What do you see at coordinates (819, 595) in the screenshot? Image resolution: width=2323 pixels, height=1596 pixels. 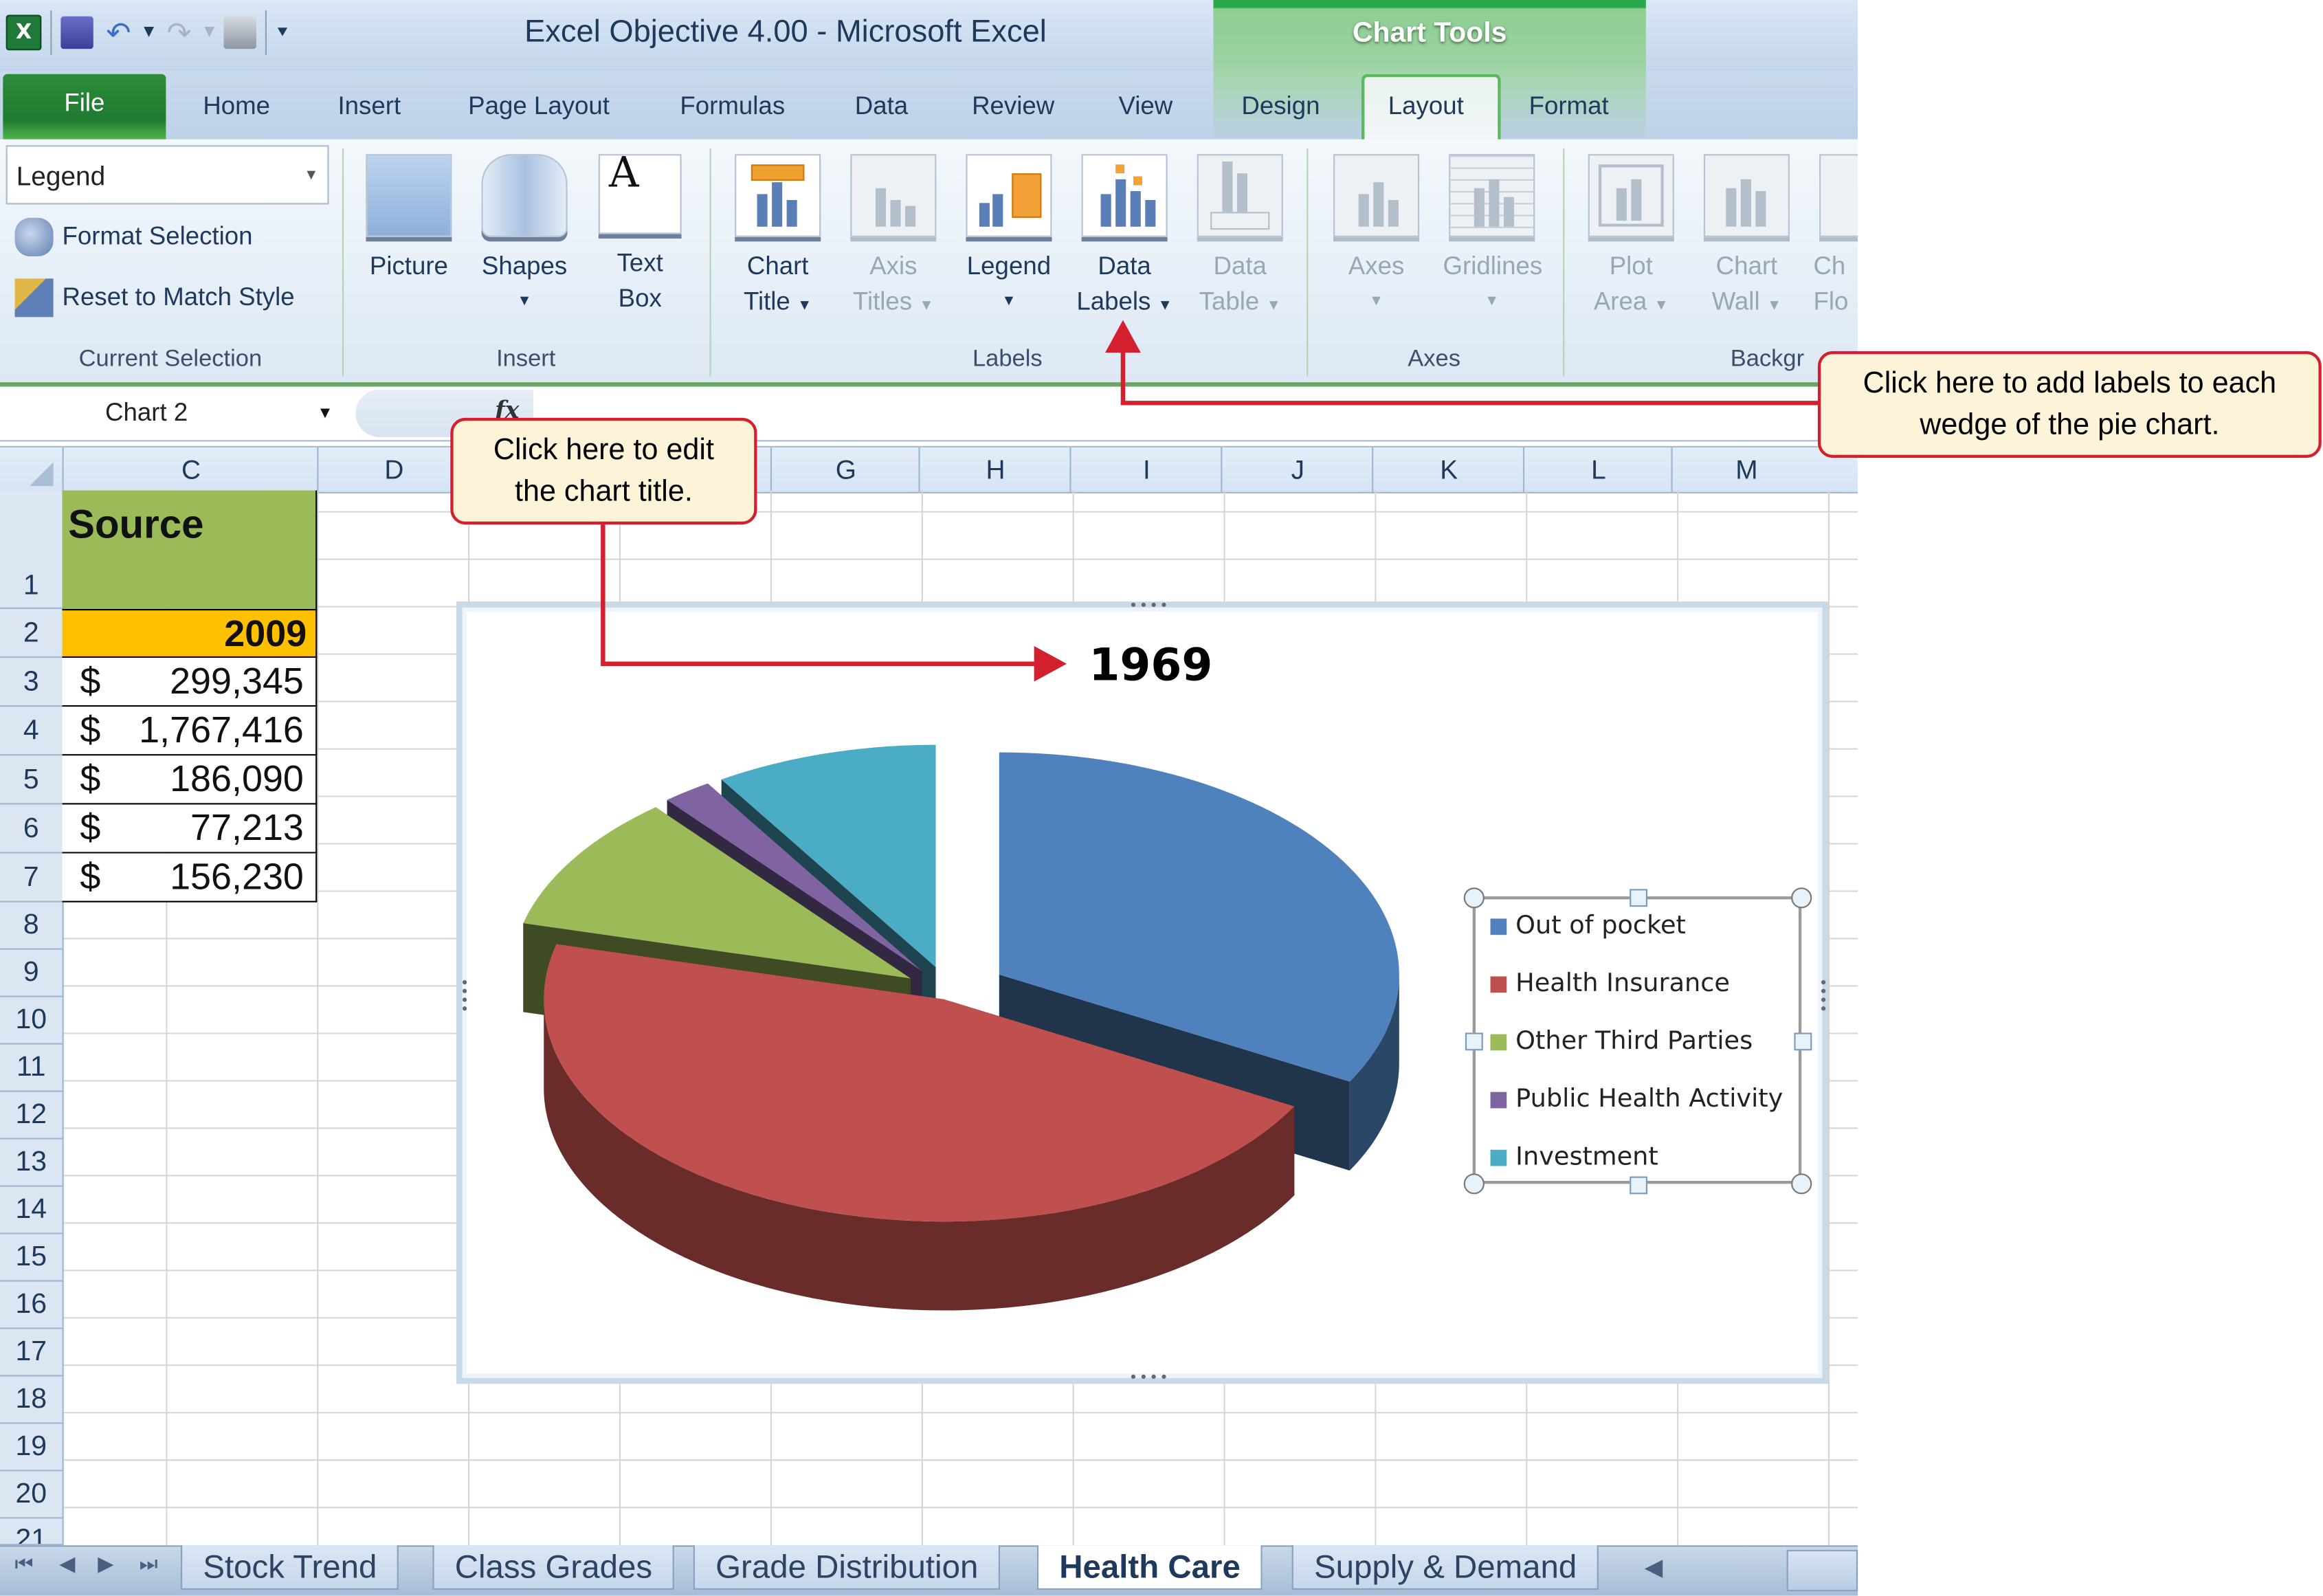 I see `arrow-to-chart-title` at bounding box center [819, 595].